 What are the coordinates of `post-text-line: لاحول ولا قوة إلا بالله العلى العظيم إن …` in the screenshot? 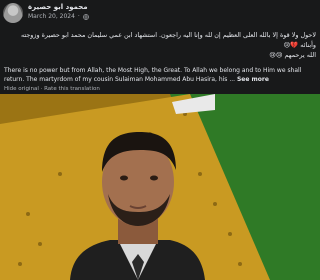 It's located at (168, 35).